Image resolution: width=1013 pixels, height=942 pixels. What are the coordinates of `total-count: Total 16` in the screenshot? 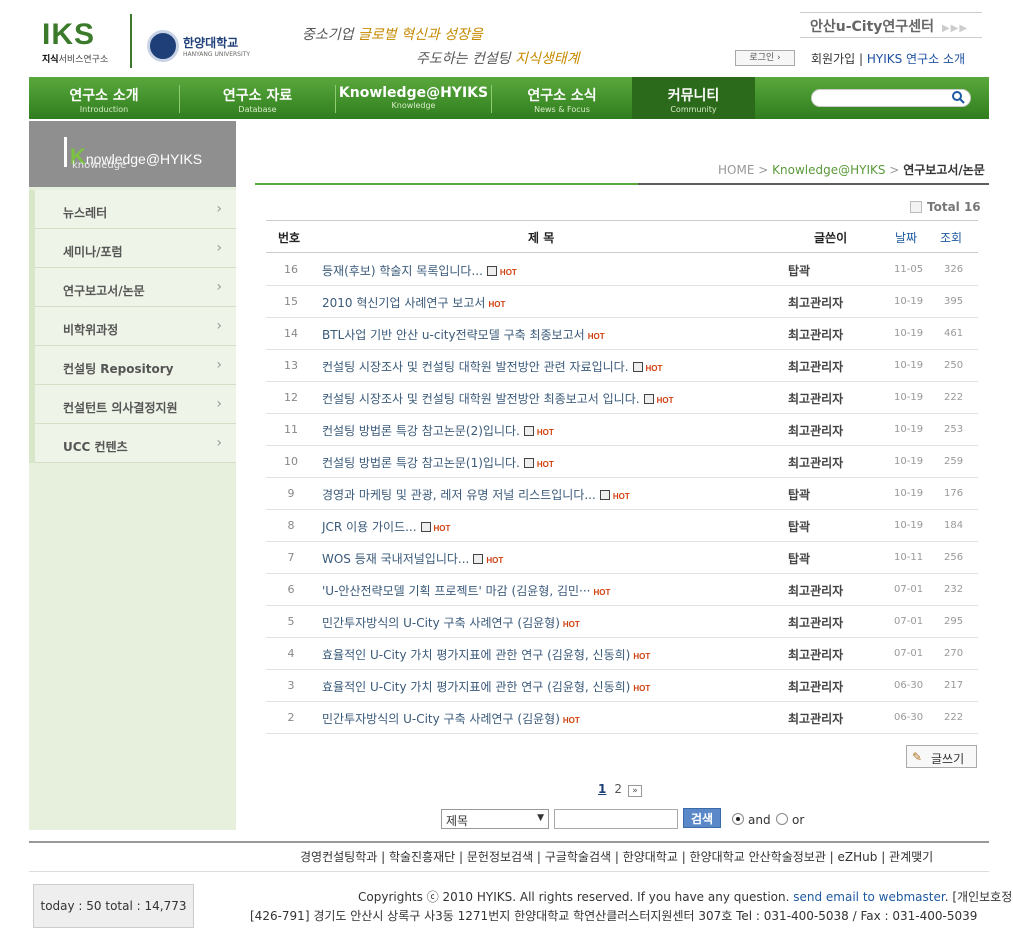 It's located at (954, 207).